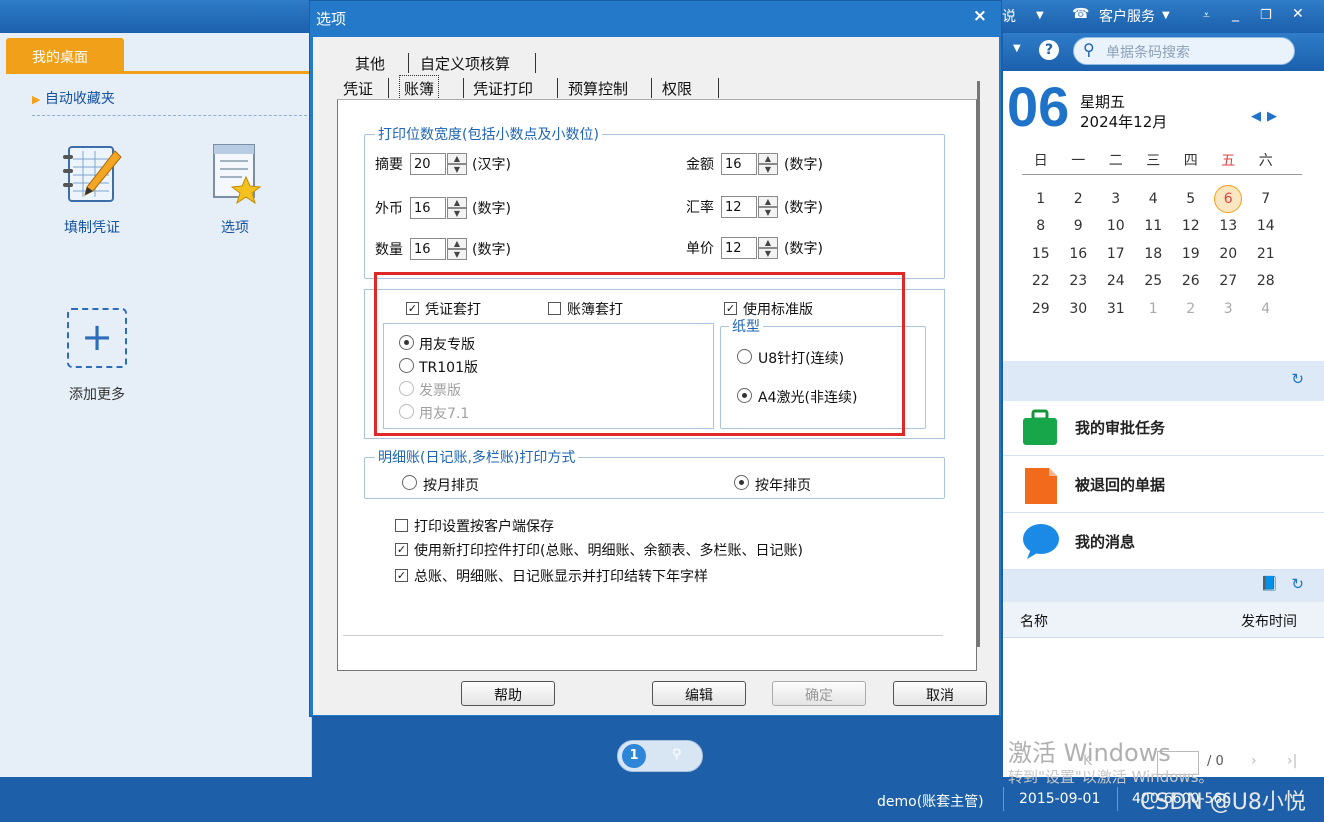 This screenshot has height=822, width=1324. Describe the element at coordinates (503, 88) in the screenshot. I see `tab-voucher-print: 凭证打印` at that location.